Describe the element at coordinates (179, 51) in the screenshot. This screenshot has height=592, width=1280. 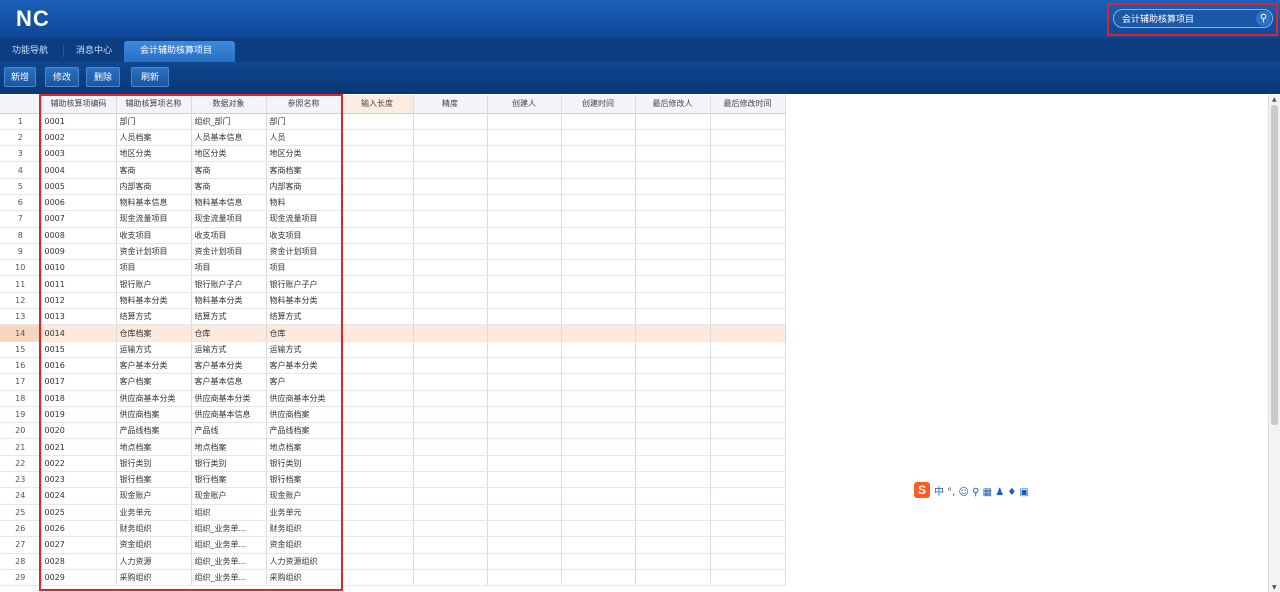
I see `tab-accounting-auxiliary: 会计辅助核算项目` at that location.